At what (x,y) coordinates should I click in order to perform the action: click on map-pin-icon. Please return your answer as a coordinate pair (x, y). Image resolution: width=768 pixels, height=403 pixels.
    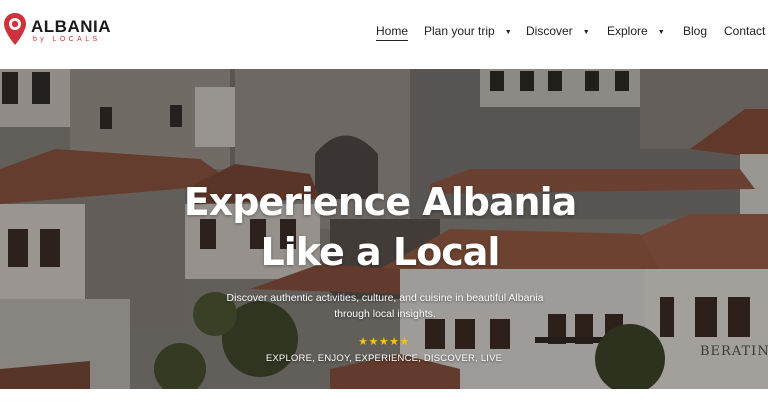
    Looking at the image, I should click on (15, 29).